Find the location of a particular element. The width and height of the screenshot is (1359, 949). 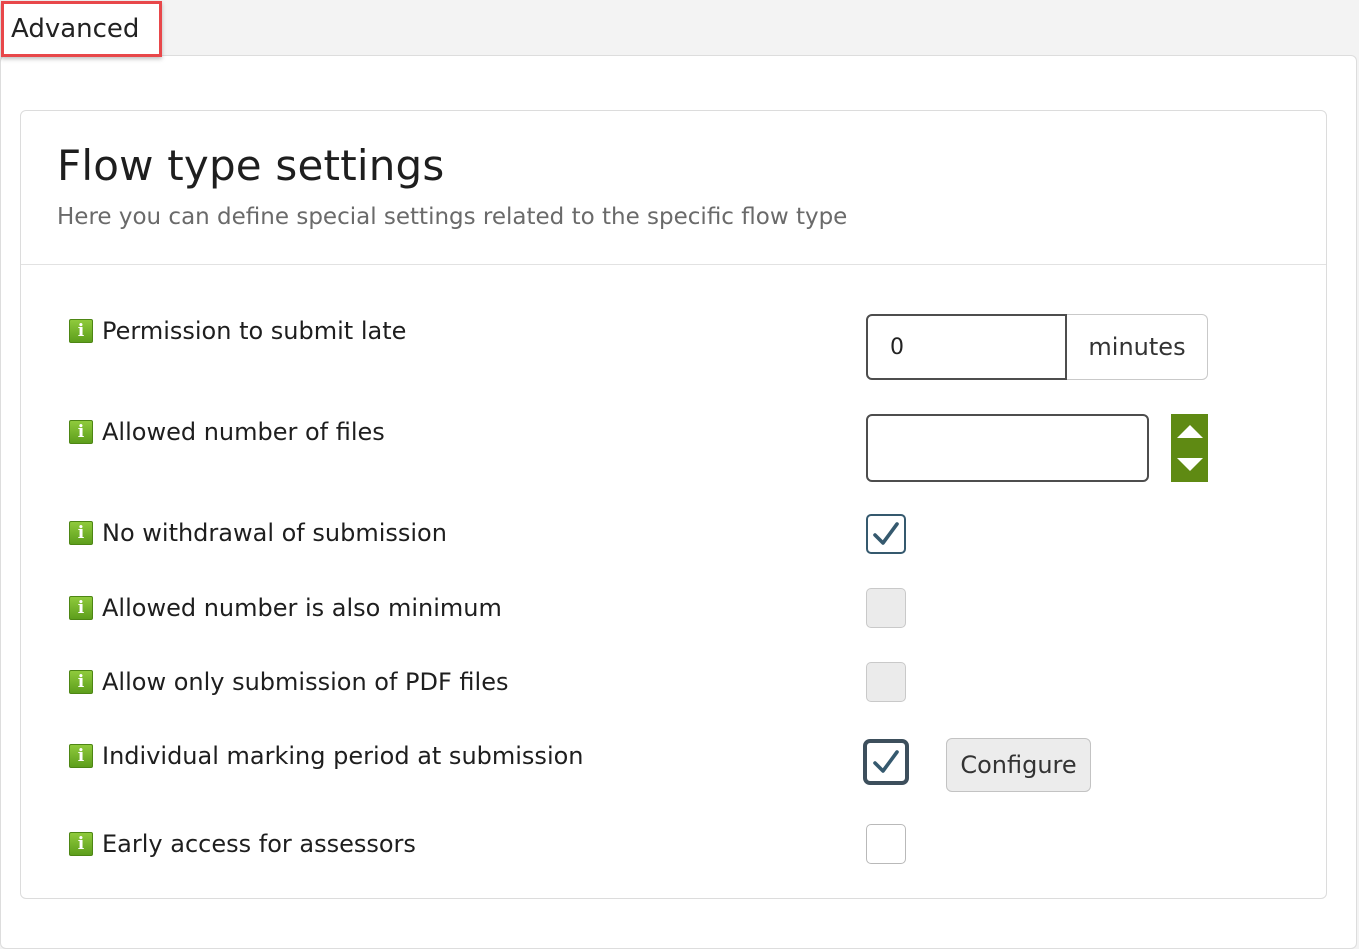

setting-allowed-files: i Allowed number of files is located at coordinates (227, 432).